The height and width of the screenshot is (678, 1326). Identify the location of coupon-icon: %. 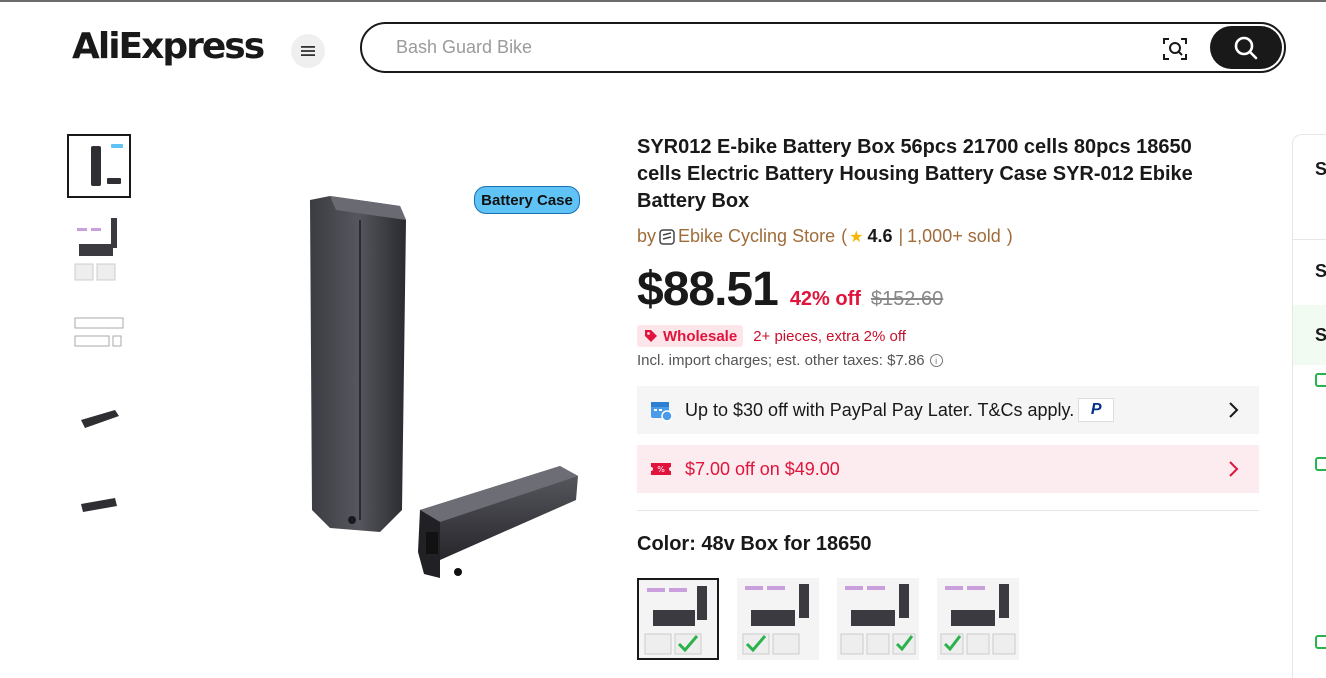
(661, 469).